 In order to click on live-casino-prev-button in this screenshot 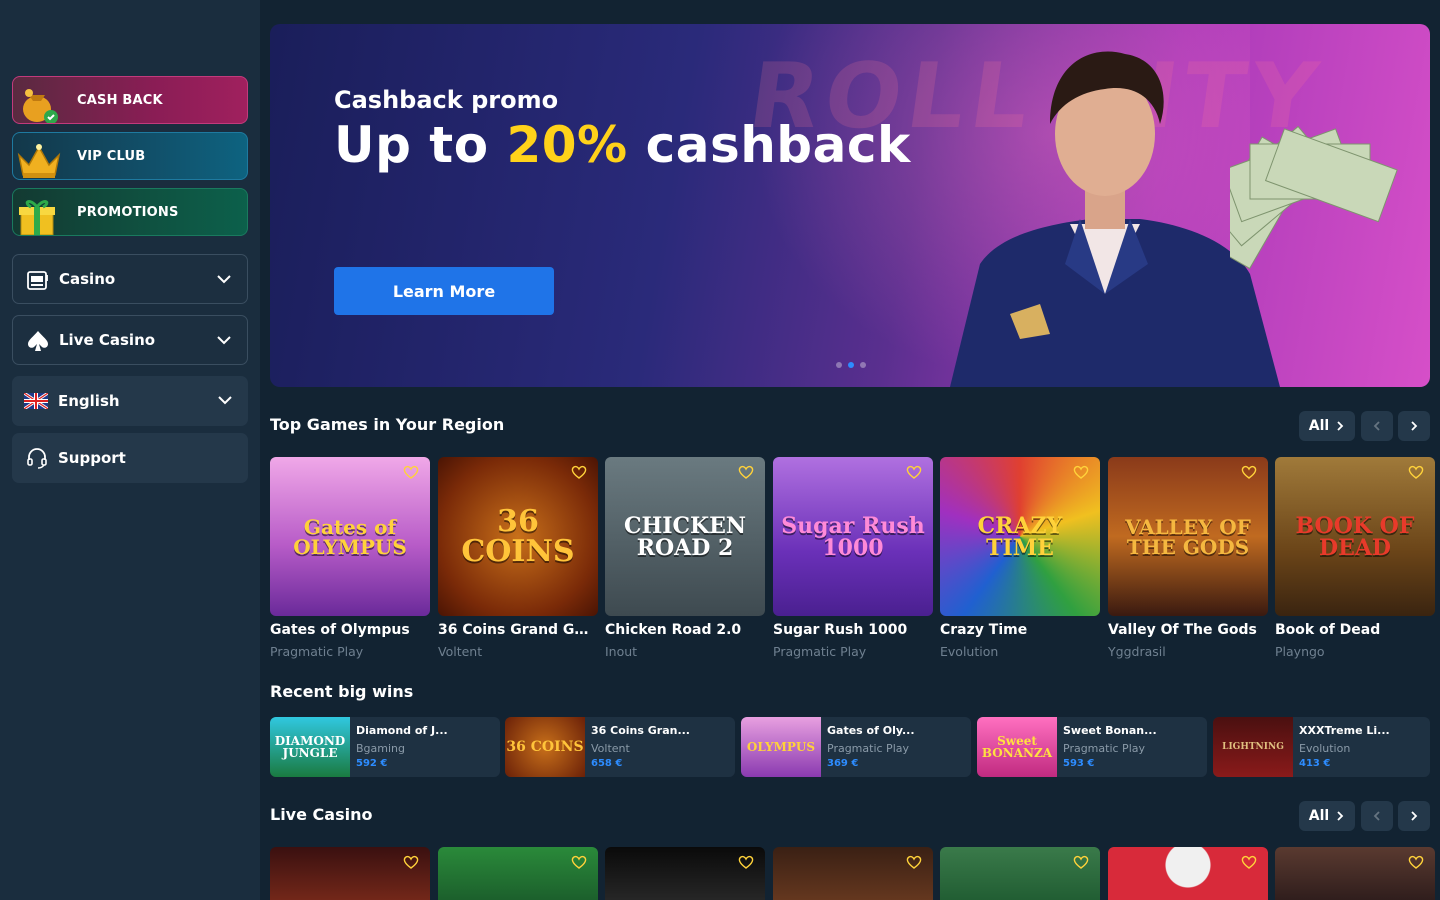, I will do `click(1377, 816)`.